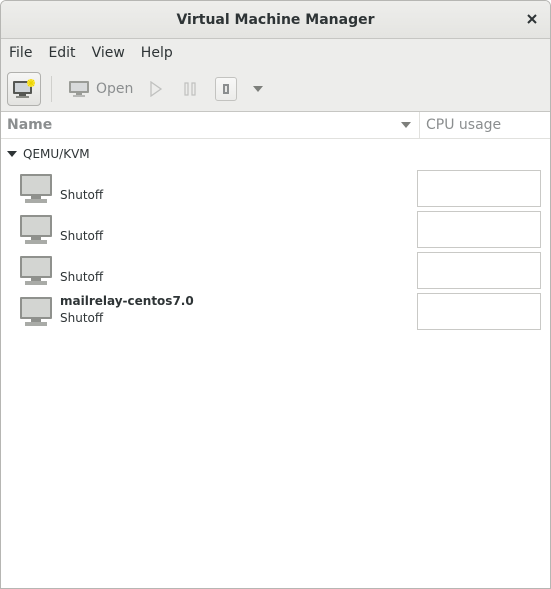 The image size is (551, 589). I want to click on shutdown-frame, so click(226, 89).